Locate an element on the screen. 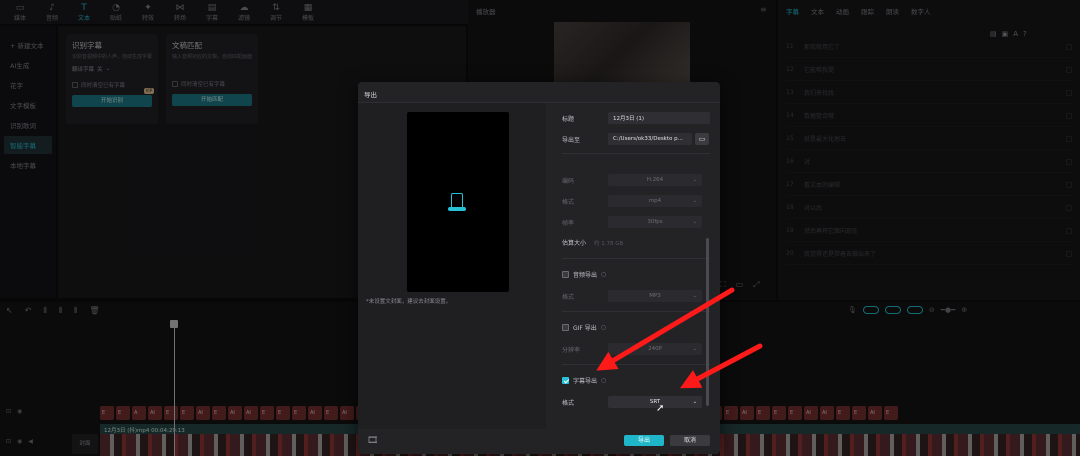 The image size is (1080, 456). select-value: mp4 is located at coordinates (655, 201).